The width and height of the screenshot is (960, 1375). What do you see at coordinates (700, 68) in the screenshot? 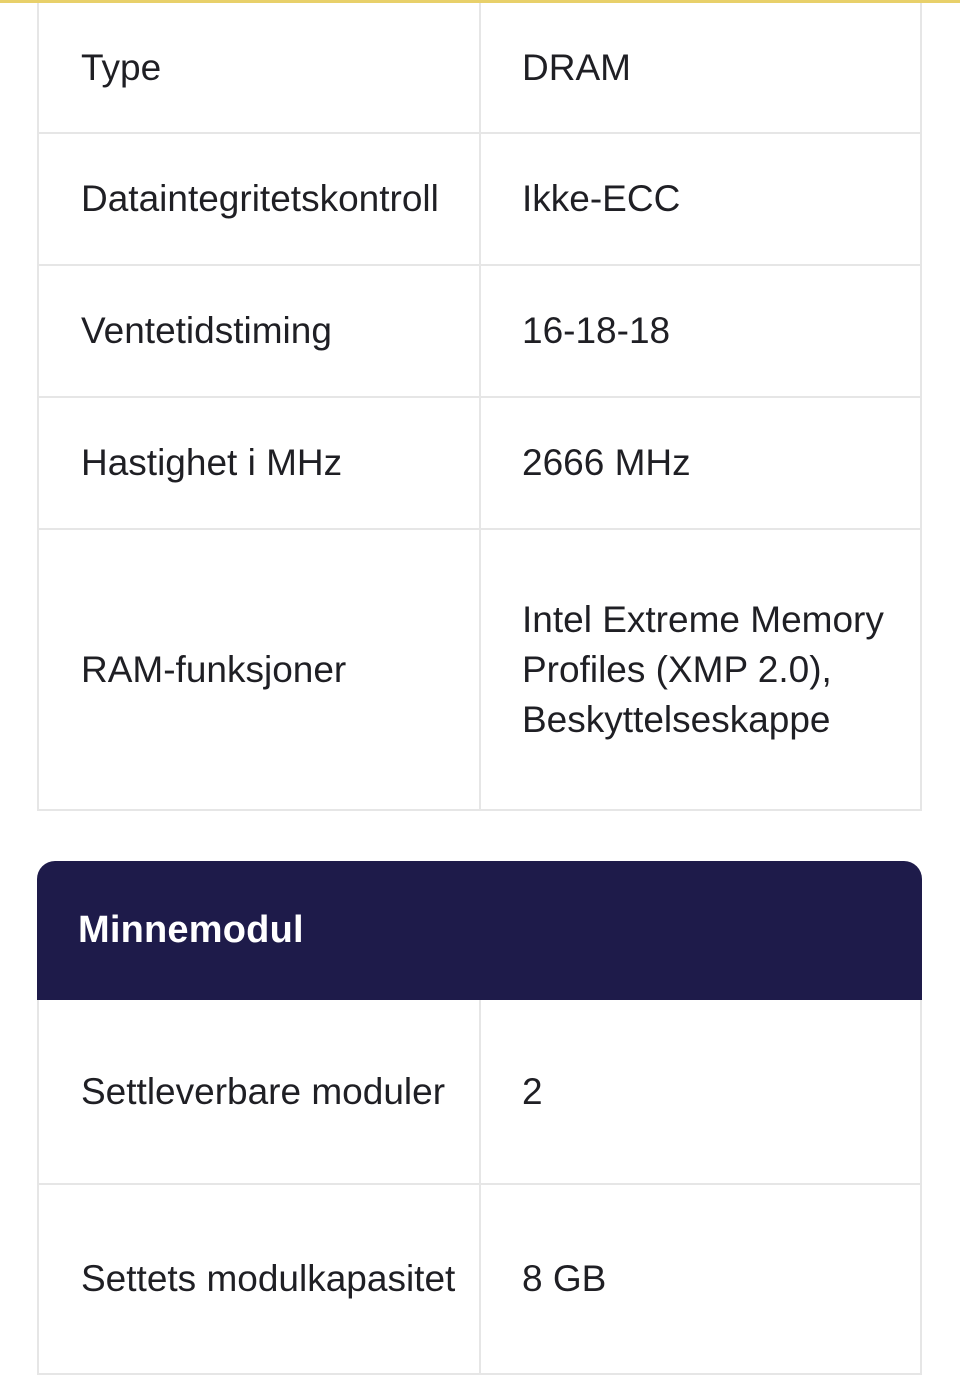
I see `spec-value: DRAM` at bounding box center [700, 68].